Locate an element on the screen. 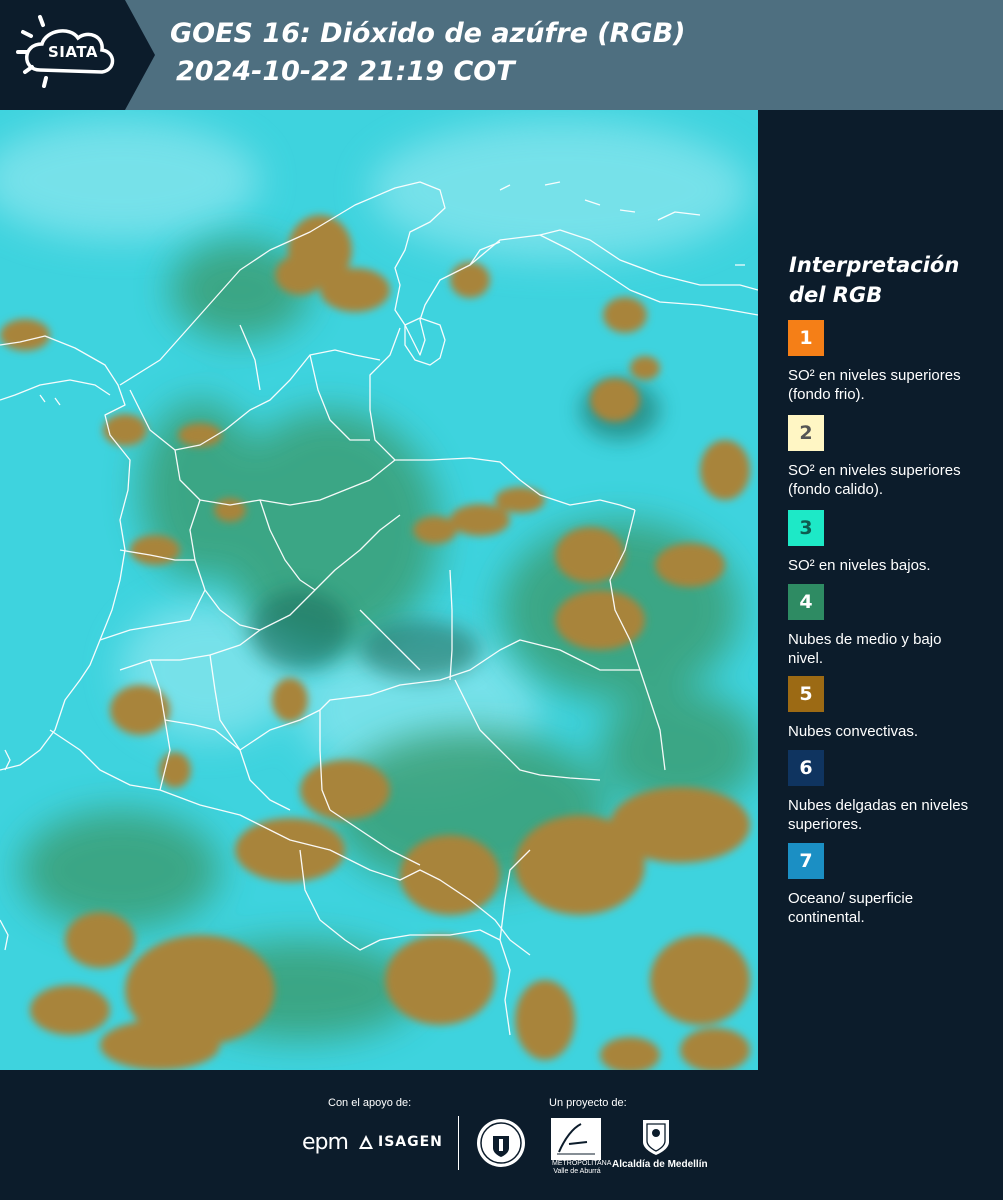 This screenshot has width=1003, height=1200. siata-logo: SIATA is located at coordinates (80, 55).